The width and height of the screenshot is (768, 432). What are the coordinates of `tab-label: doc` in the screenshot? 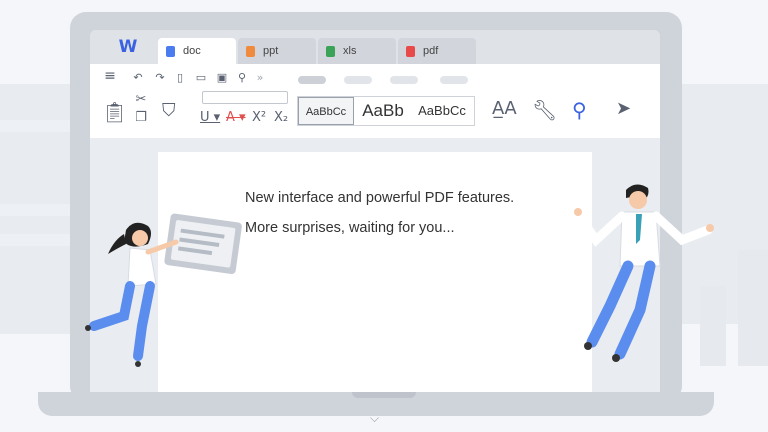 It's located at (192, 51).